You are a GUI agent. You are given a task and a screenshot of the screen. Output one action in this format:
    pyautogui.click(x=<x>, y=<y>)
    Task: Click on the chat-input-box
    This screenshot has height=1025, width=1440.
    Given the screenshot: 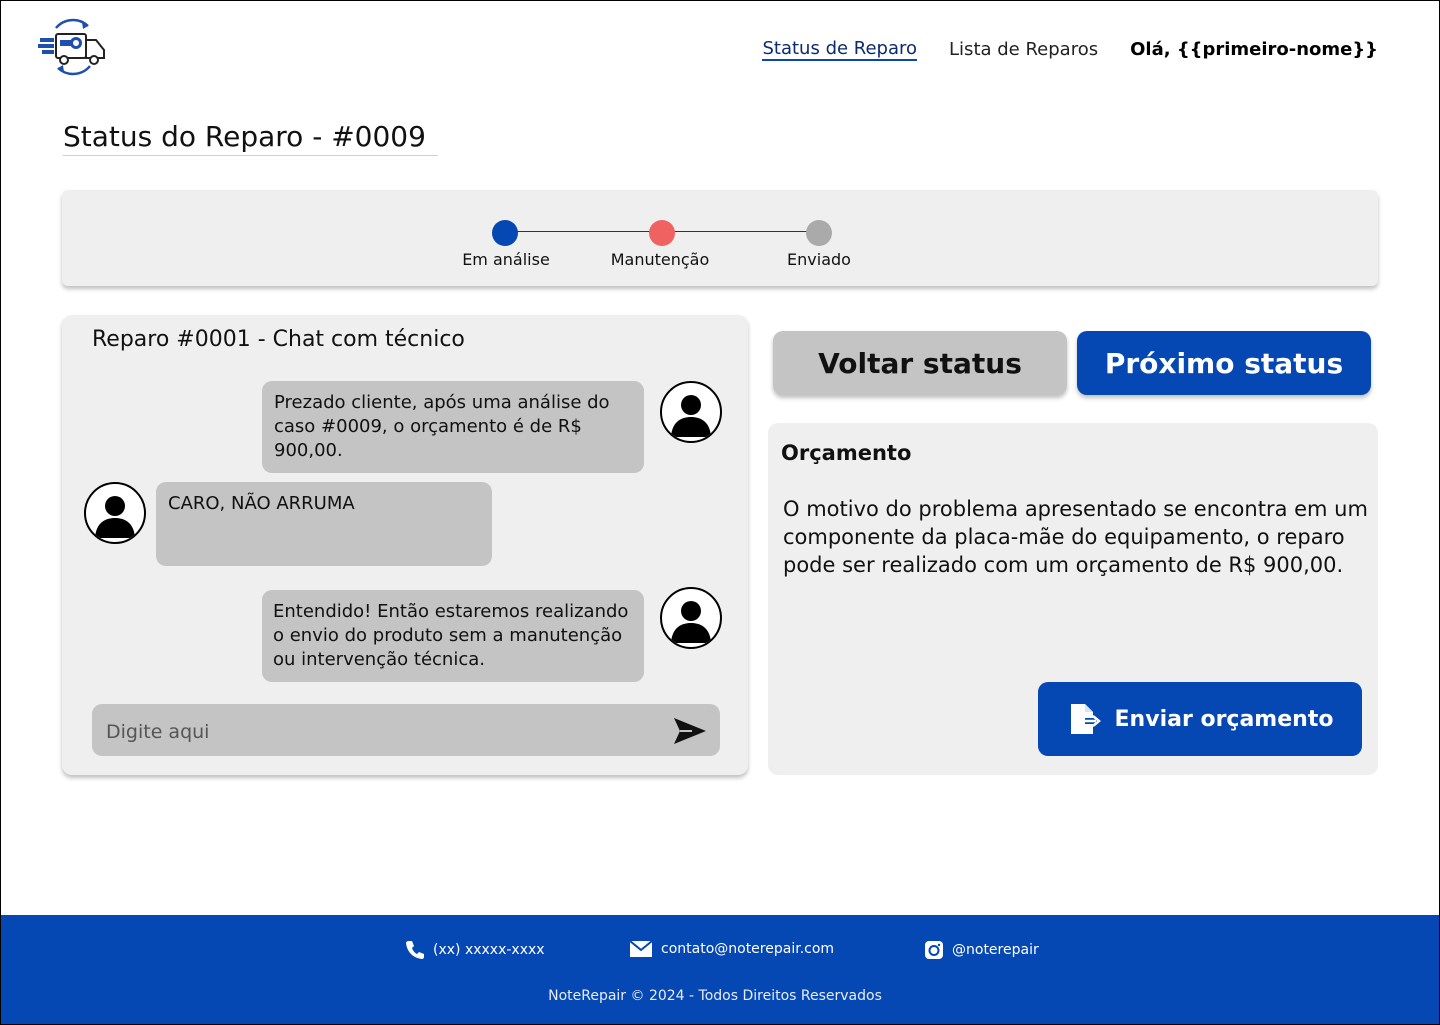 What is the action you would take?
    pyautogui.click(x=406, y=730)
    